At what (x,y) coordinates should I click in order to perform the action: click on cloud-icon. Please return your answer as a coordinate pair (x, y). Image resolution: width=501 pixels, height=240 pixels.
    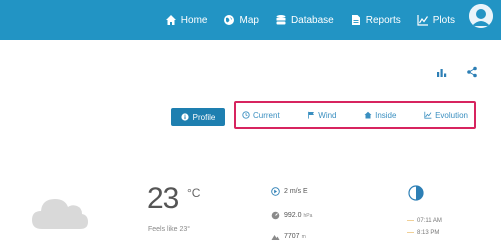
    Looking at the image, I should click on (60, 212).